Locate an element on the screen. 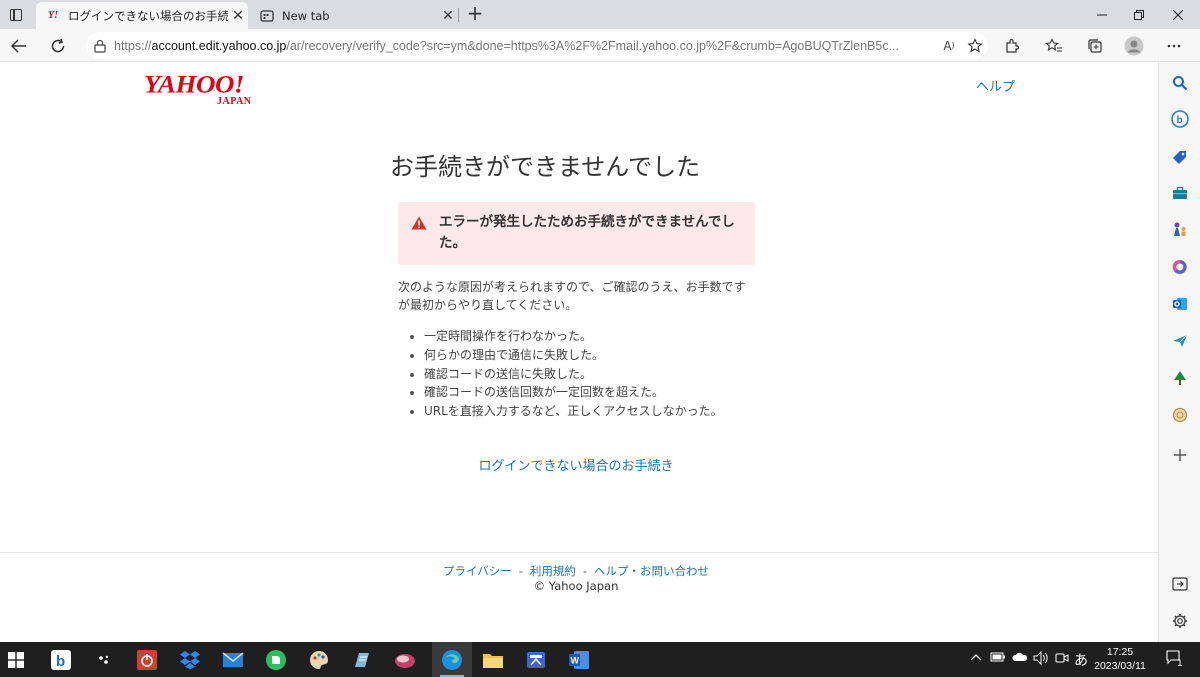  list-item: 何らかの理由で通信に失敗した。 is located at coordinates (566, 355).